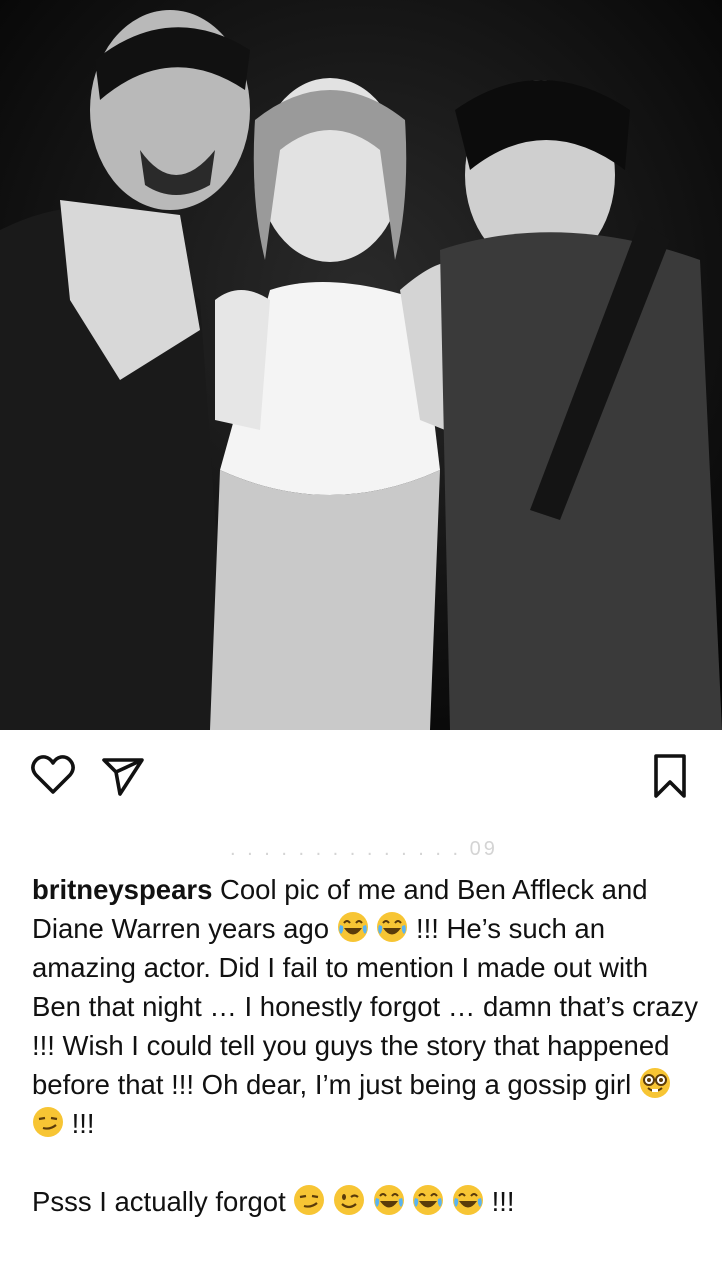 The image size is (722, 1280). What do you see at coordinates (159, 1201) in the screenshot?
I see `caption-ps-text: Psss I actually forgot` at bounding box center [159, 1201].